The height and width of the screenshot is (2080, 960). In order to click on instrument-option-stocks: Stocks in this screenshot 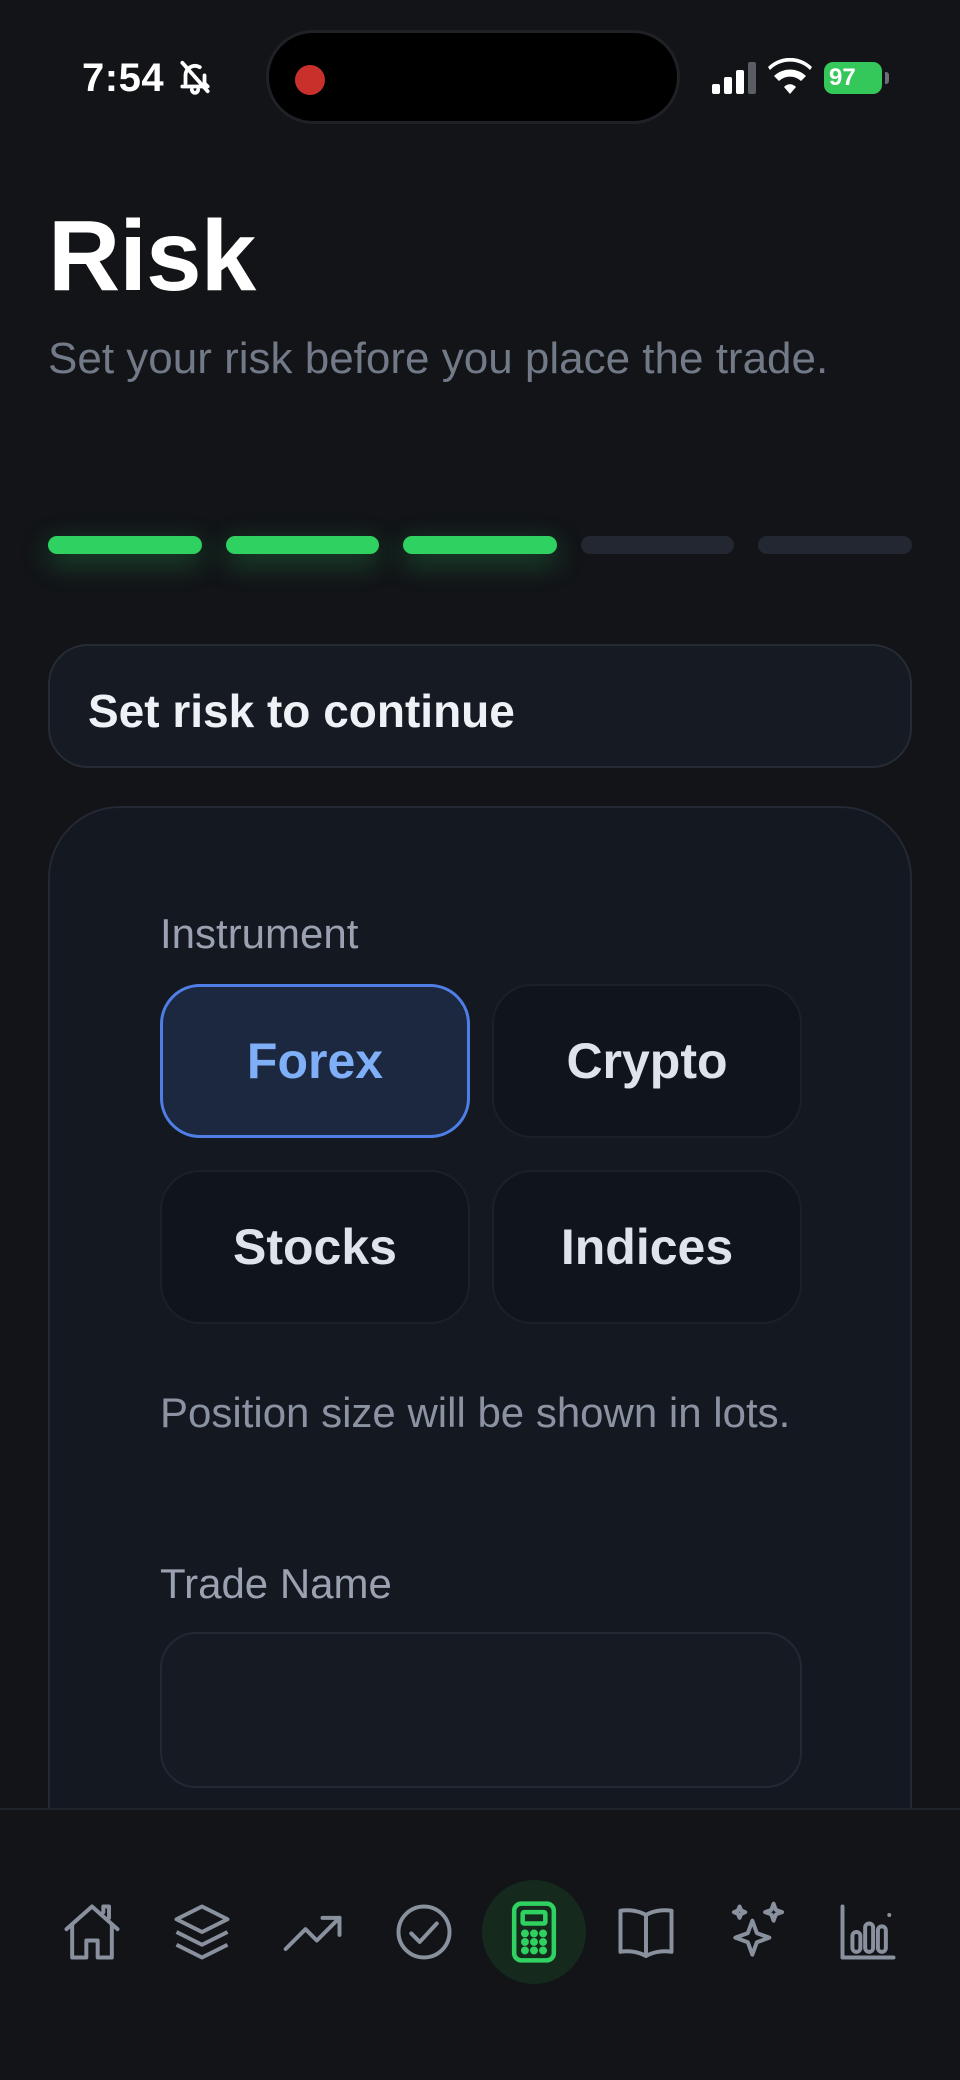, I will do `click(315, 1247)`.